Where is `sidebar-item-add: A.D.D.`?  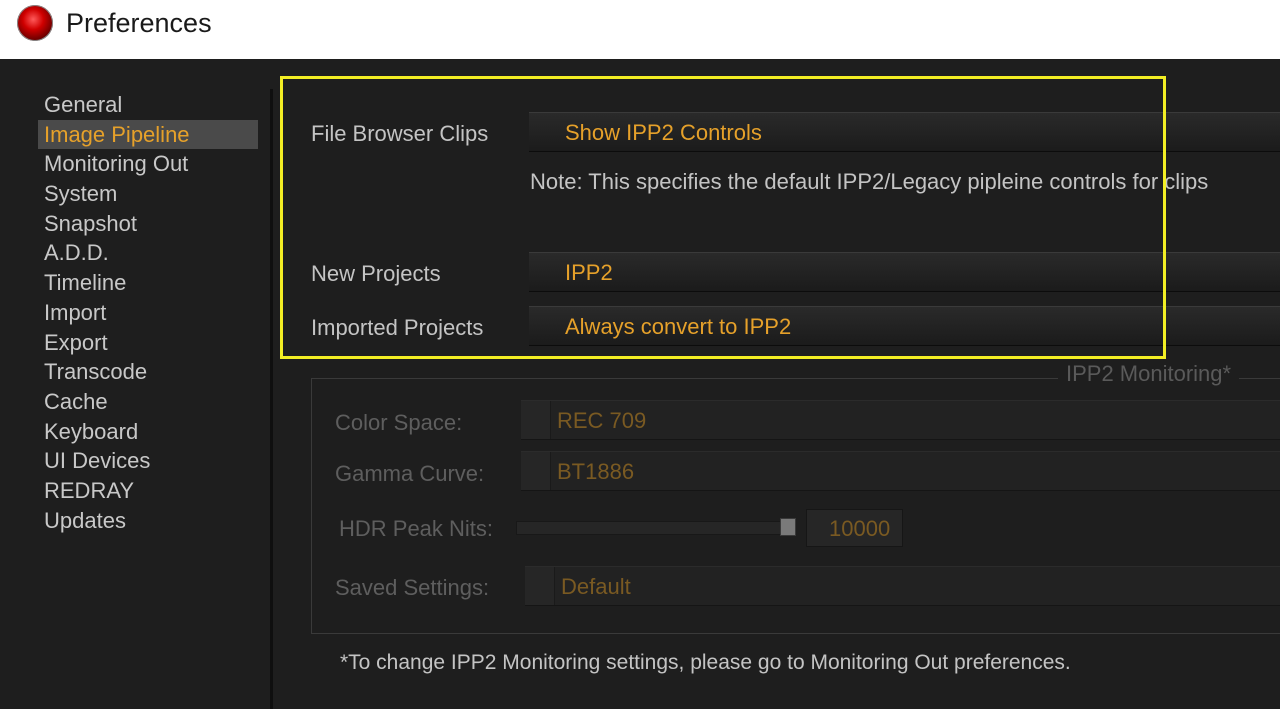
sidebar-item-add: A.D.D. is located at coordinates (148, 253).